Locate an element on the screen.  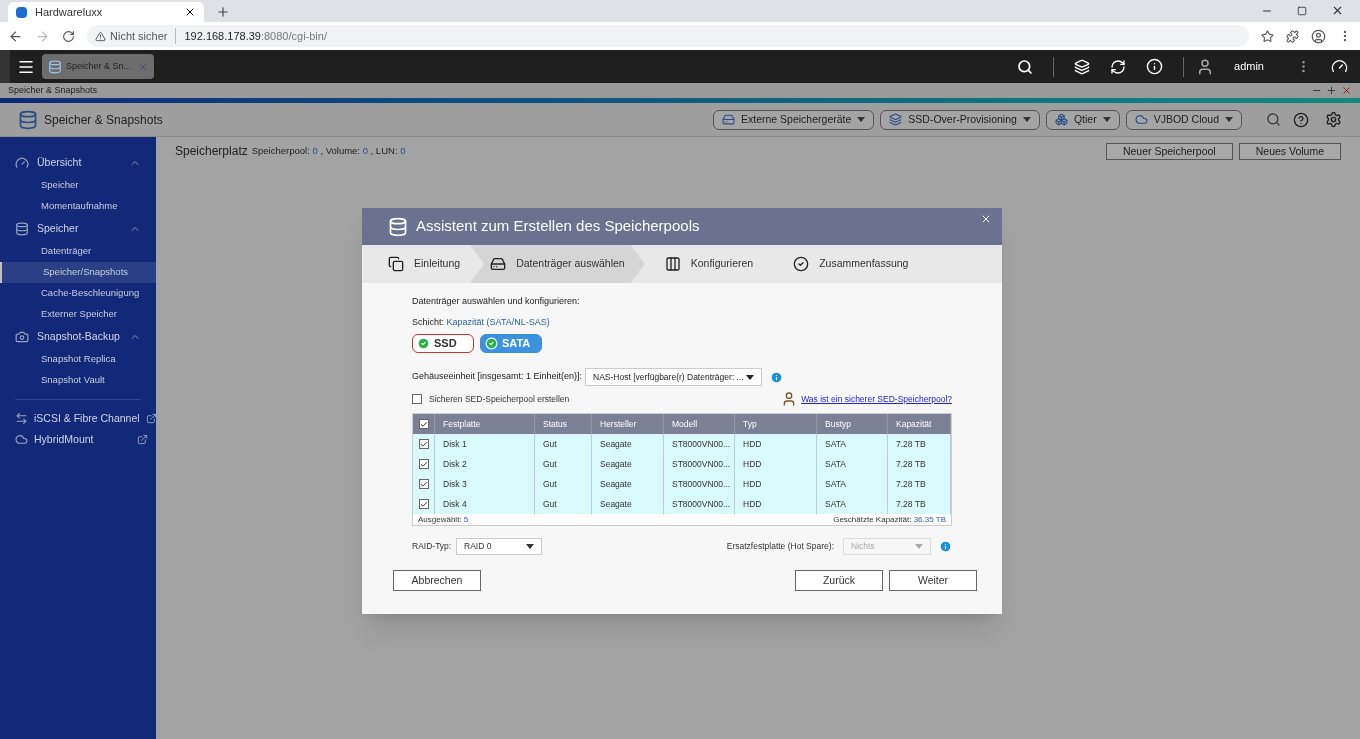
wizard-step: Datenträger auswählen is located at coordinates (557, 264).